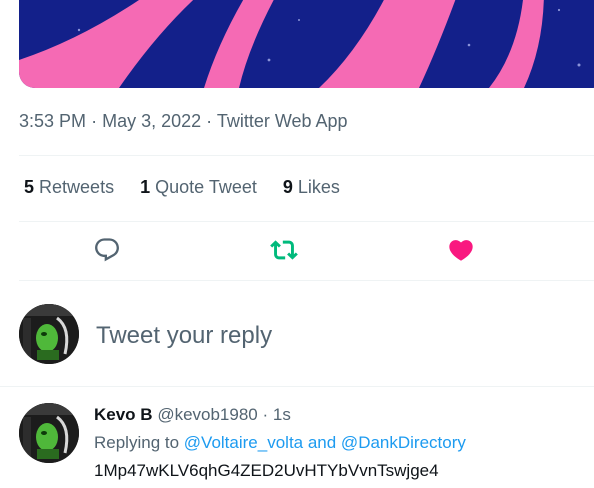 The height and width of the screenshot is (488, 594). What do you see at coordinates (145, 187) in the screenshot?
I see `quote-tweets-count: 1` at bounding box center [145, 187].